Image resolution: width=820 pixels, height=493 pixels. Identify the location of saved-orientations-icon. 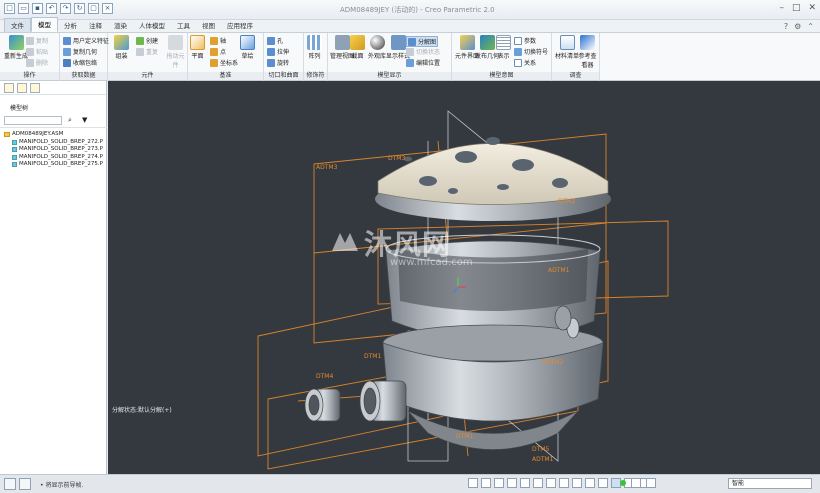
(525, 483).